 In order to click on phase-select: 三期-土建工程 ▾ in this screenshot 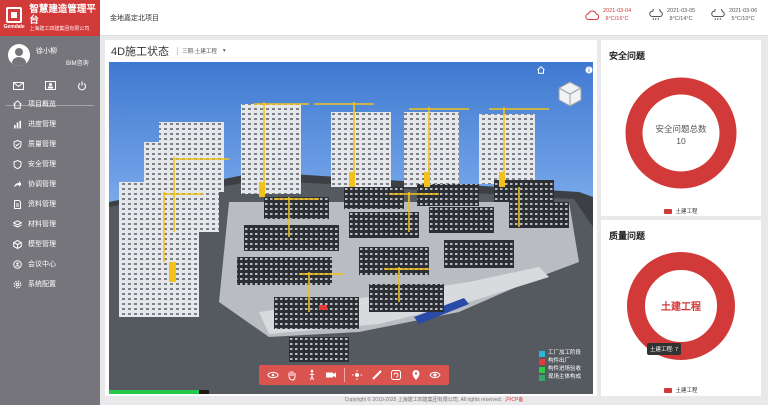, I will do `click(201, 51)`.